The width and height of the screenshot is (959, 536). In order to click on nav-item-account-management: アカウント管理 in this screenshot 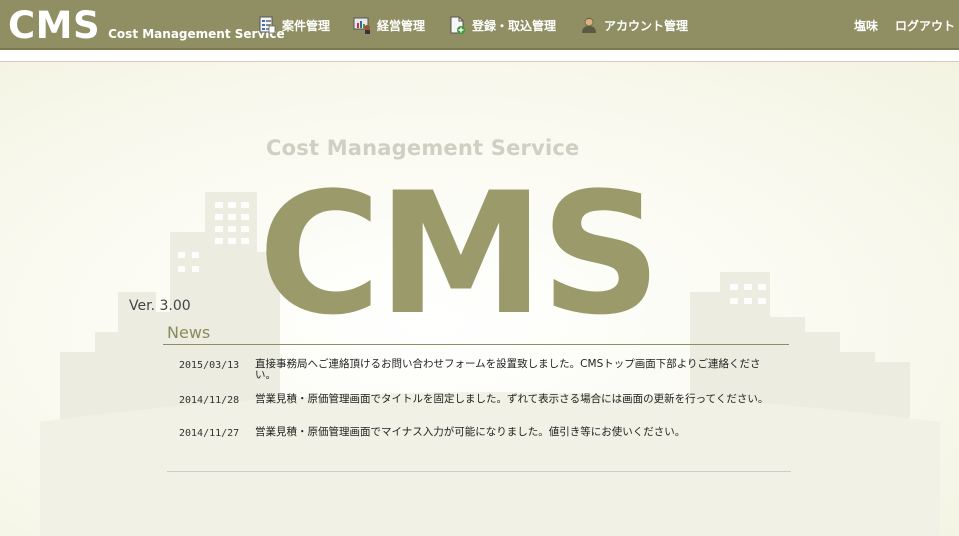, I will do `click(634, 25)`.